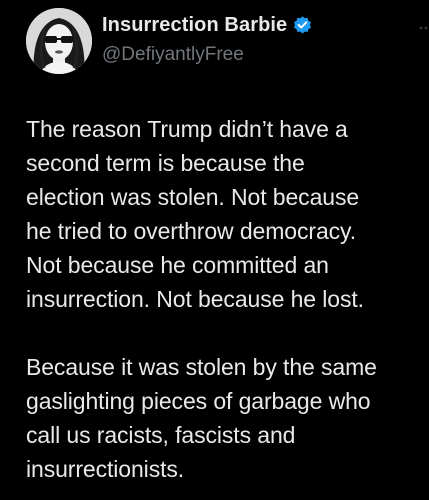  Describe the element at coordinates (302, 25) in the screenshot. I see `verified-badge-icon` at that location.